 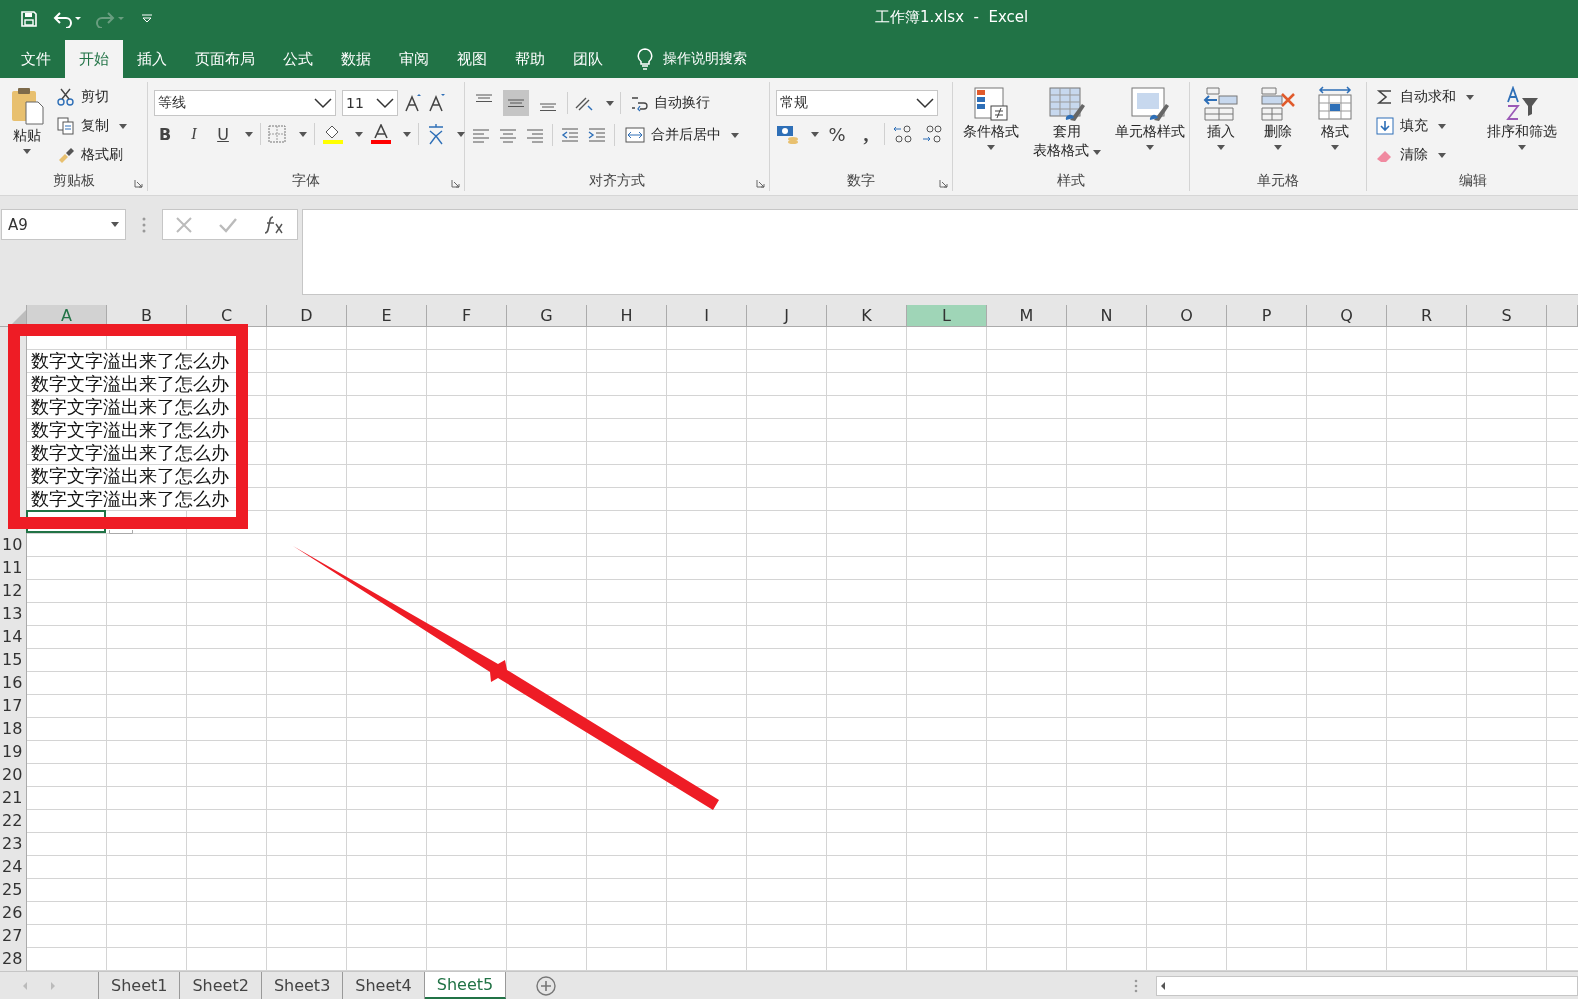 I want to click on add-sheet-icon, so click(x=546, y=985).